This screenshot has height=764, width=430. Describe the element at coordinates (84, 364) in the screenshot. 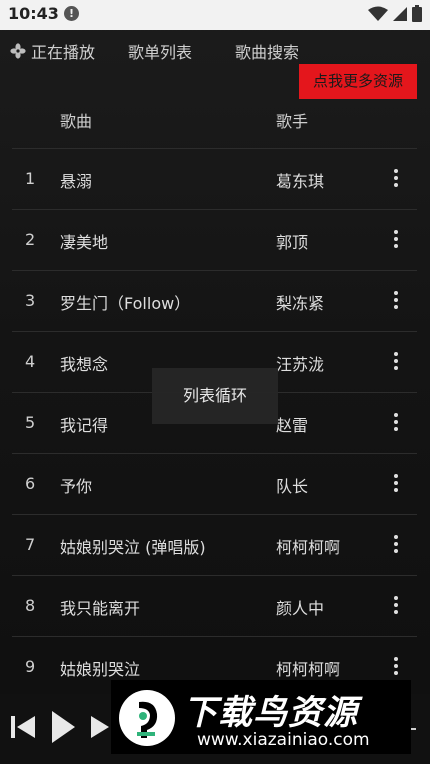

I see `song-title: 我想念` at that location.